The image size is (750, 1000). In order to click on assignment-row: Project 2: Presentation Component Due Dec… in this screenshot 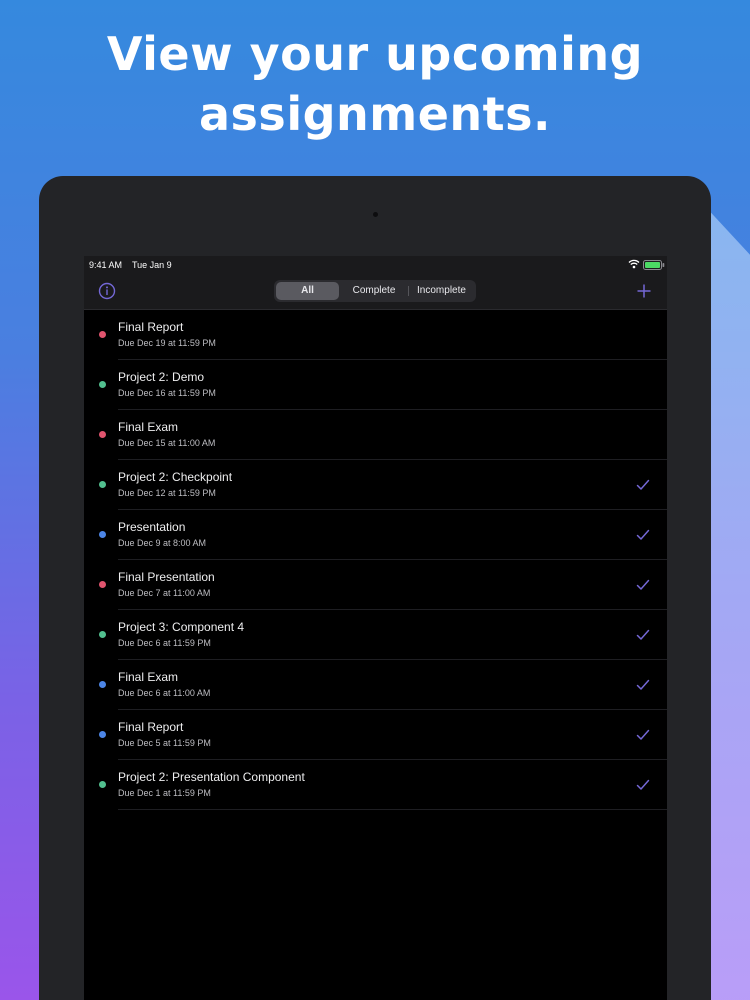, I will do `click(375, 785)`.